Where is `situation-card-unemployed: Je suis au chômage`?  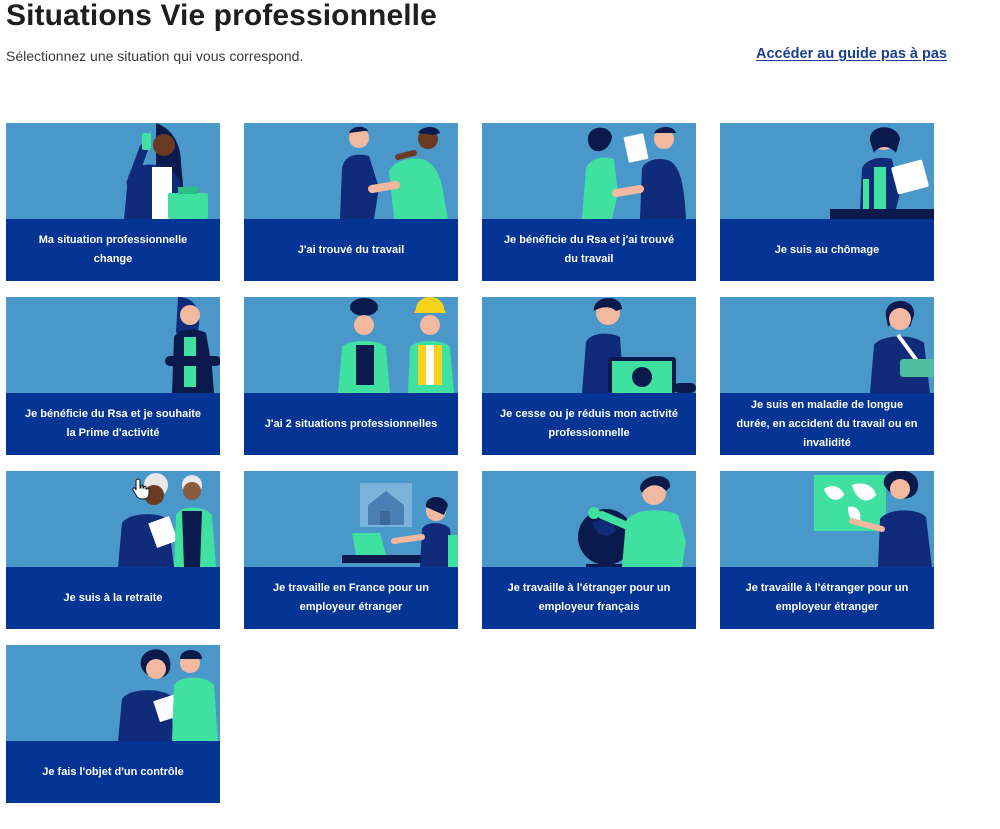
situation-card-unemployed: Je suis au chômage is located at coordinates (827, 202).